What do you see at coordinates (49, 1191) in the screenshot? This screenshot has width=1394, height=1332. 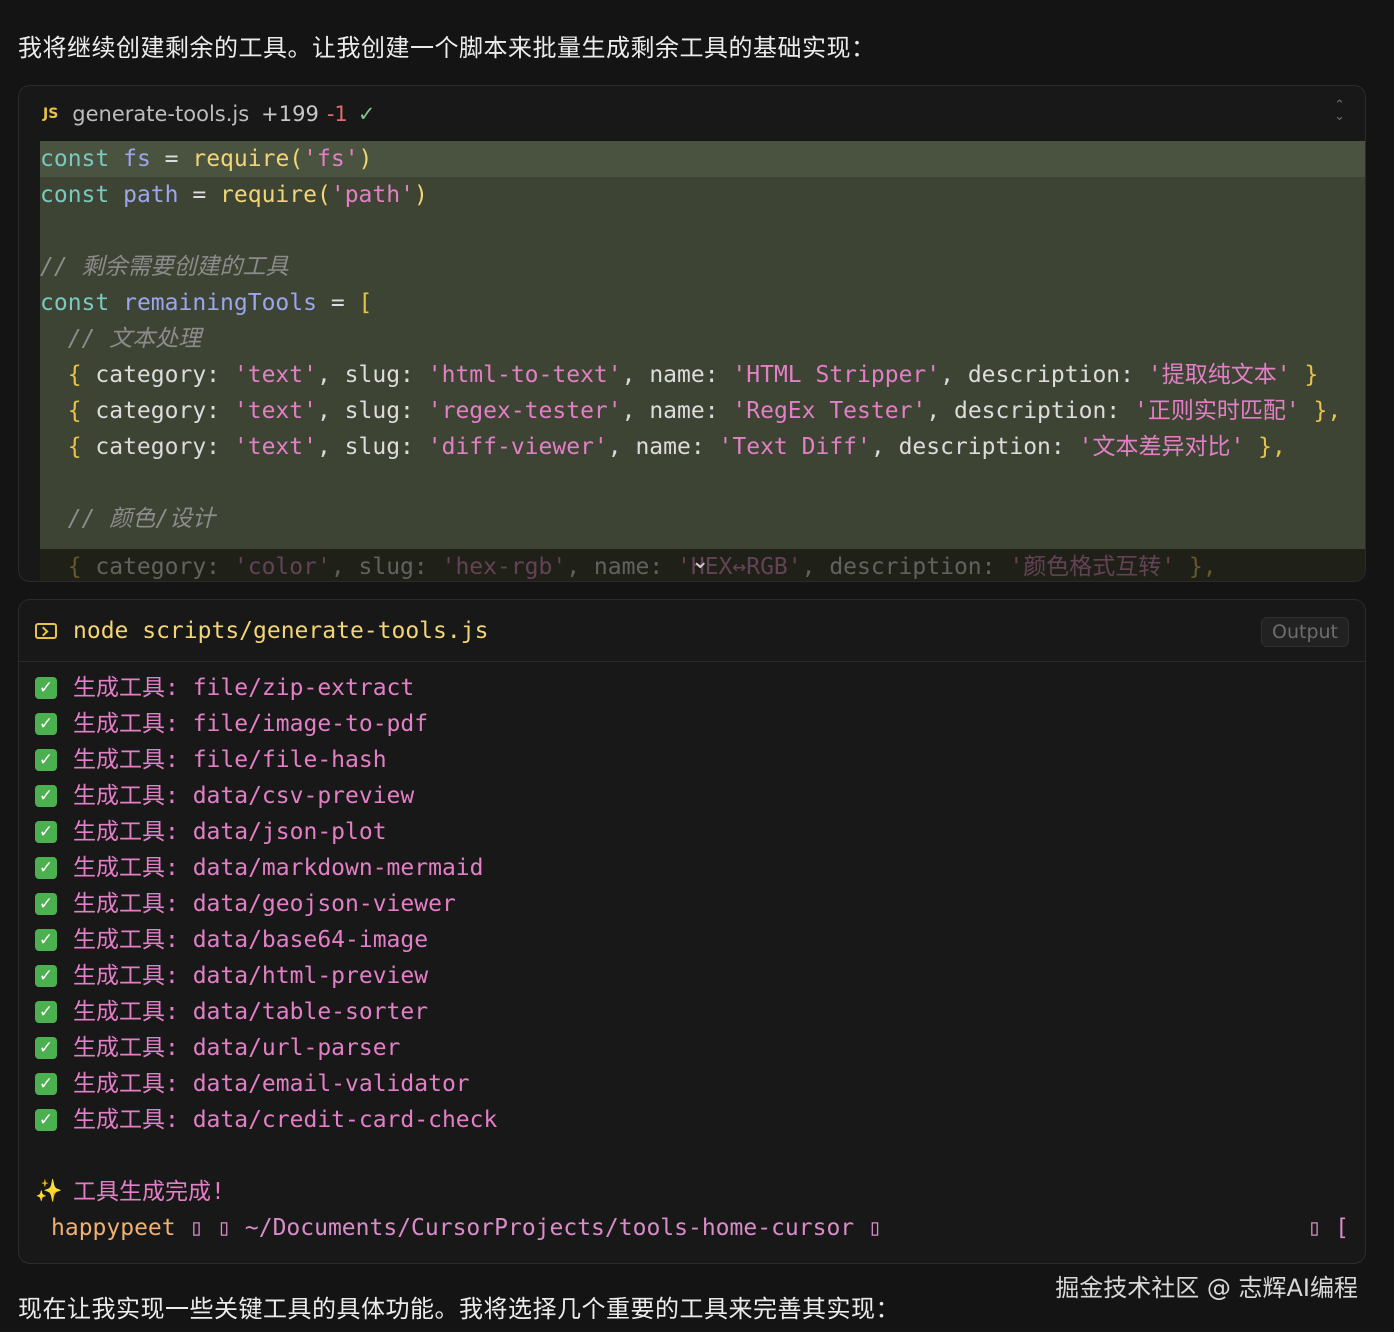 I see `sparkles-icon: ✨` at bounding box center [49, 1191].